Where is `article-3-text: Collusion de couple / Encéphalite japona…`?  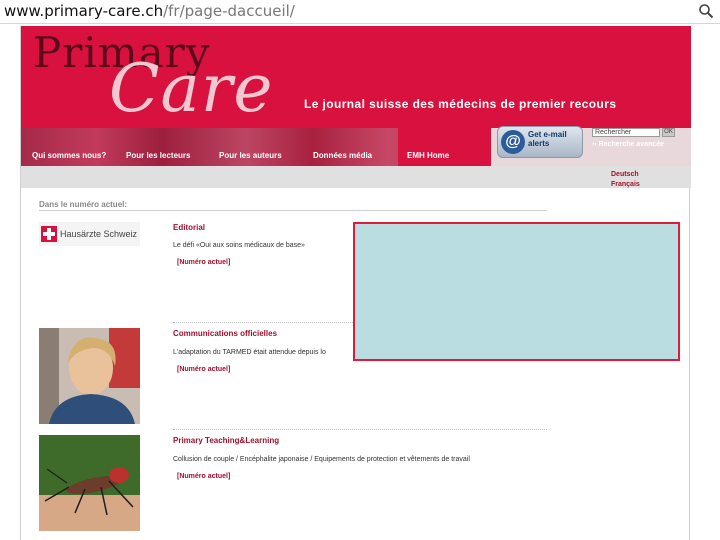
article-3-text: Collusion de couple / Encéphalite japona… is located at coordinates (321, 459).